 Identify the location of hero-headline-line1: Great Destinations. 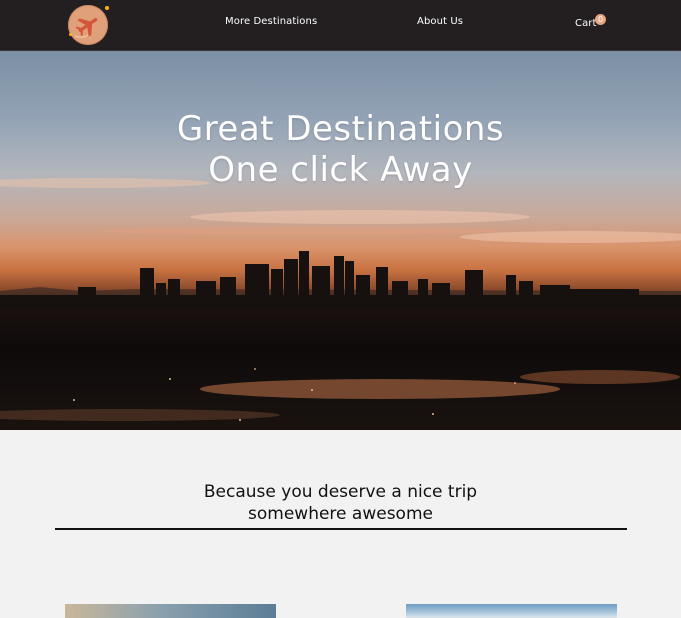
(340, 129).